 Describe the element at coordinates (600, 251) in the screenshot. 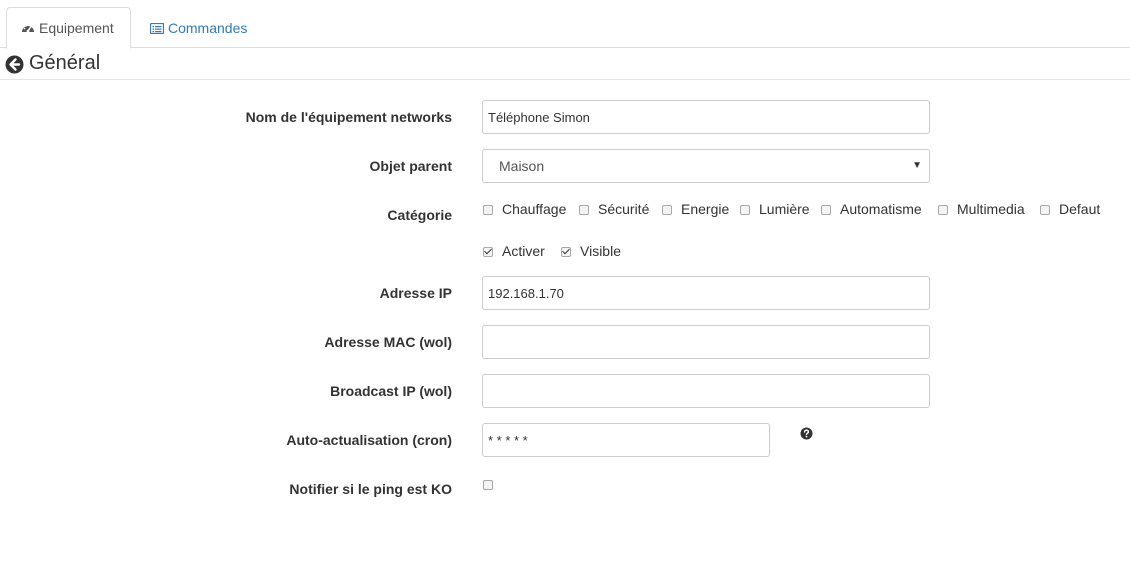

I see `visible-label: Visible` at that location.